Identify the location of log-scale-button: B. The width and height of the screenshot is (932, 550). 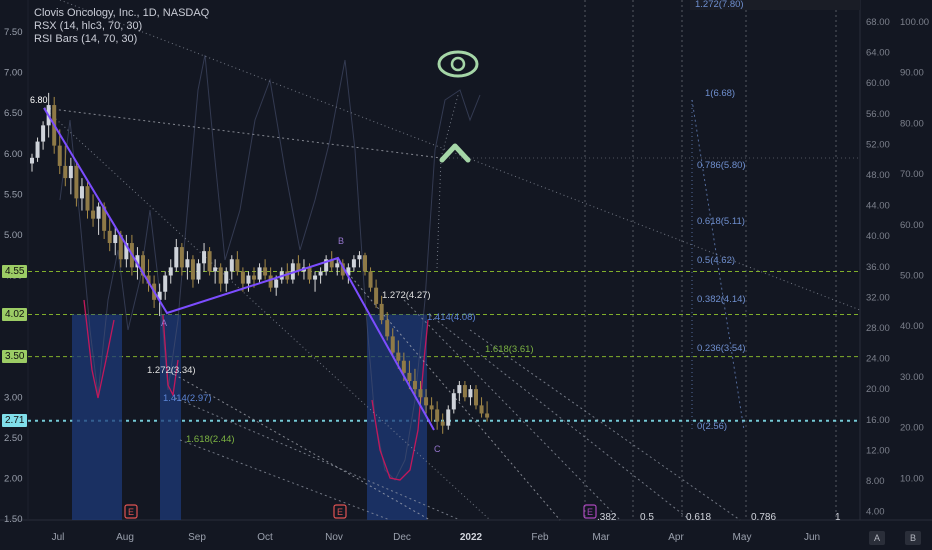
(913, 538).